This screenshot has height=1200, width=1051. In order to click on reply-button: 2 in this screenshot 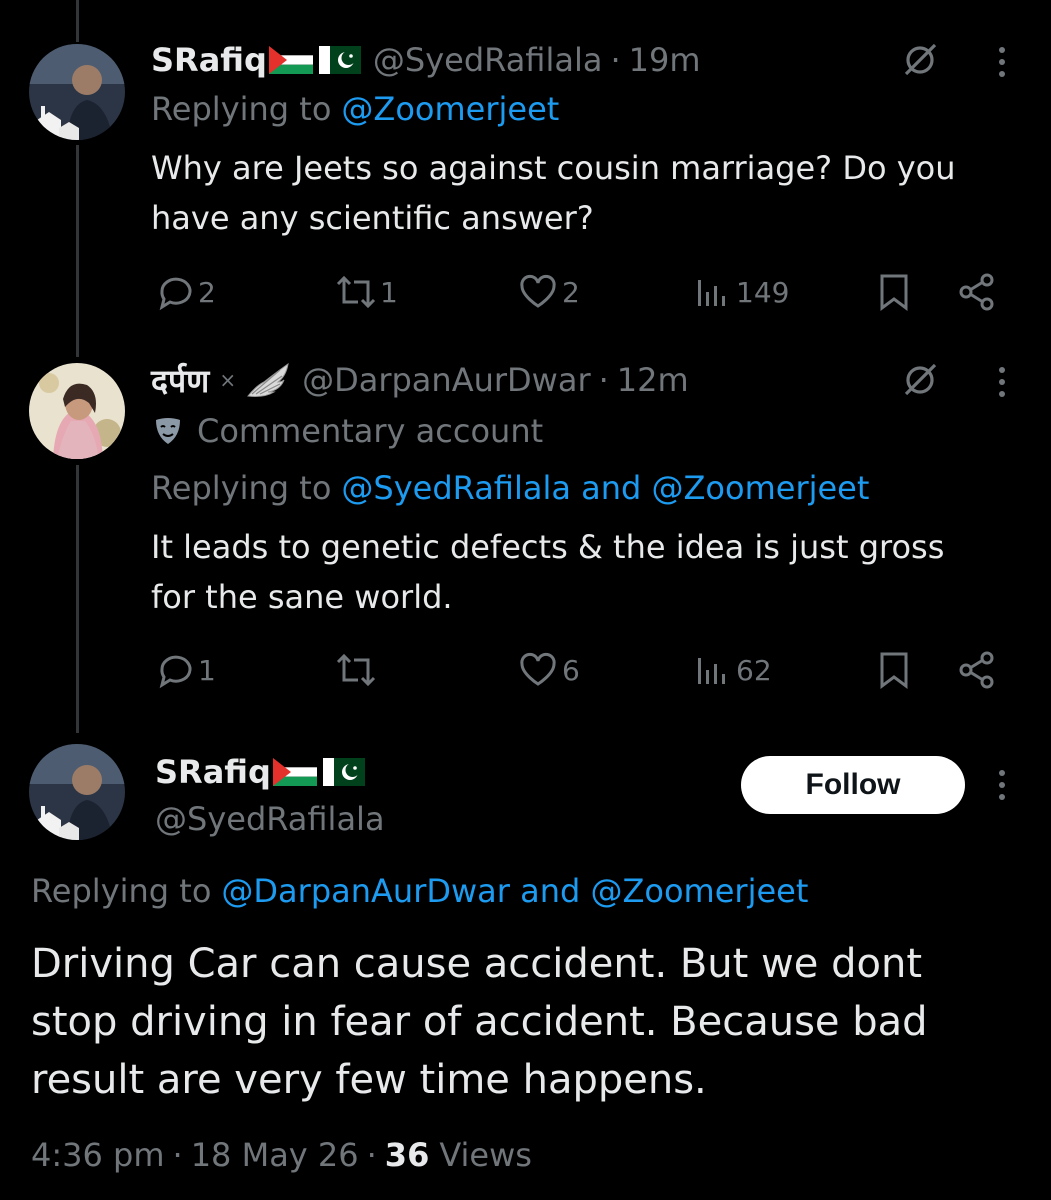, I will do `click(186, 292)`.